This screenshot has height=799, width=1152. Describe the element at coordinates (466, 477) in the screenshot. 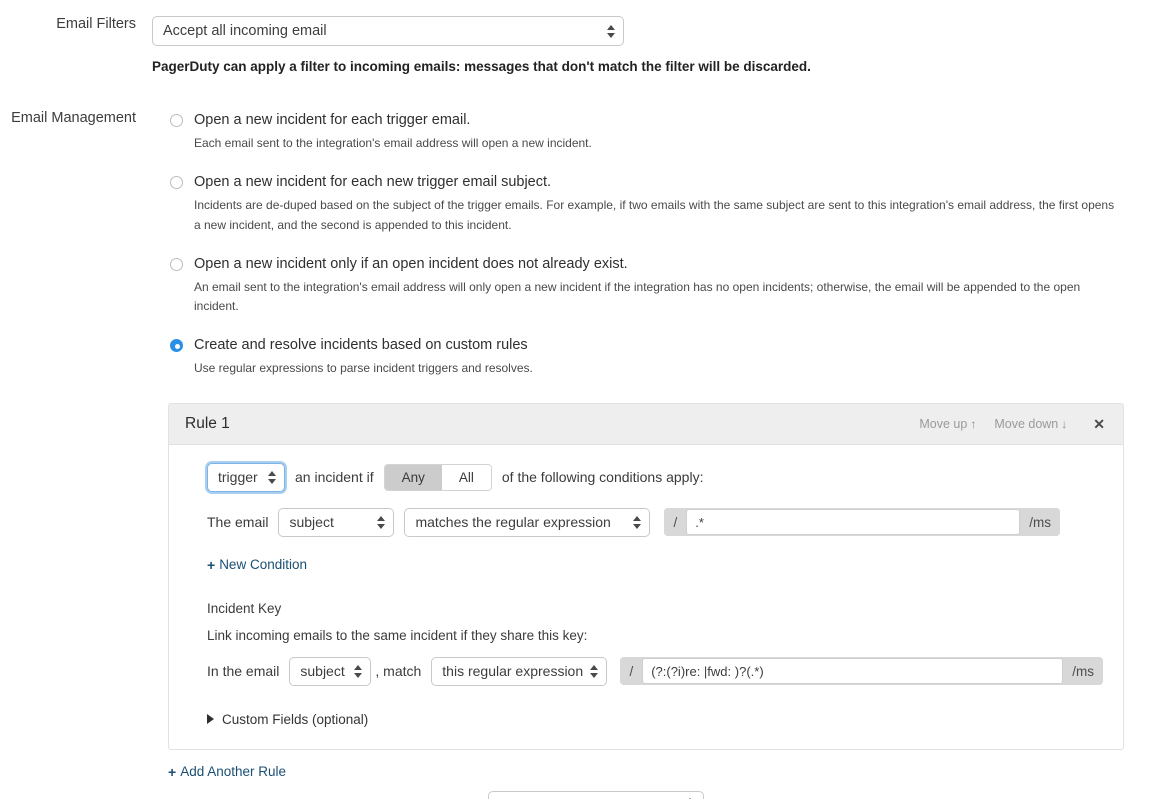

I see `match-all-option: All` at that location.